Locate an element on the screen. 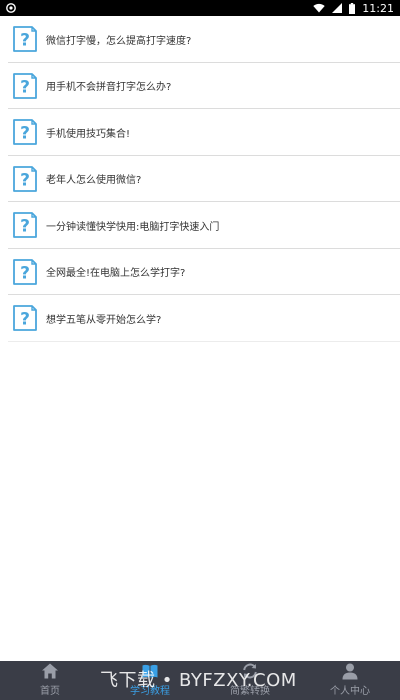  list-item: ? 全网最全!在电脑上怎么学打字? is located at coordinates (200, 271).